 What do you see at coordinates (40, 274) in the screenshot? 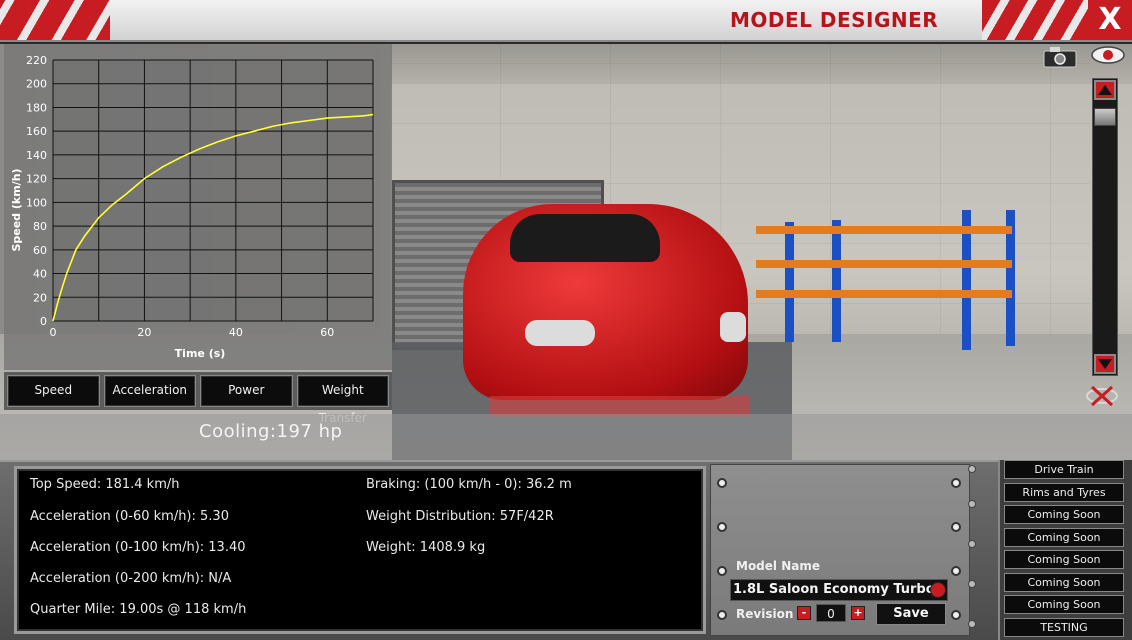
I see `y-tick-label: 40` at bounding box center [40, 274].